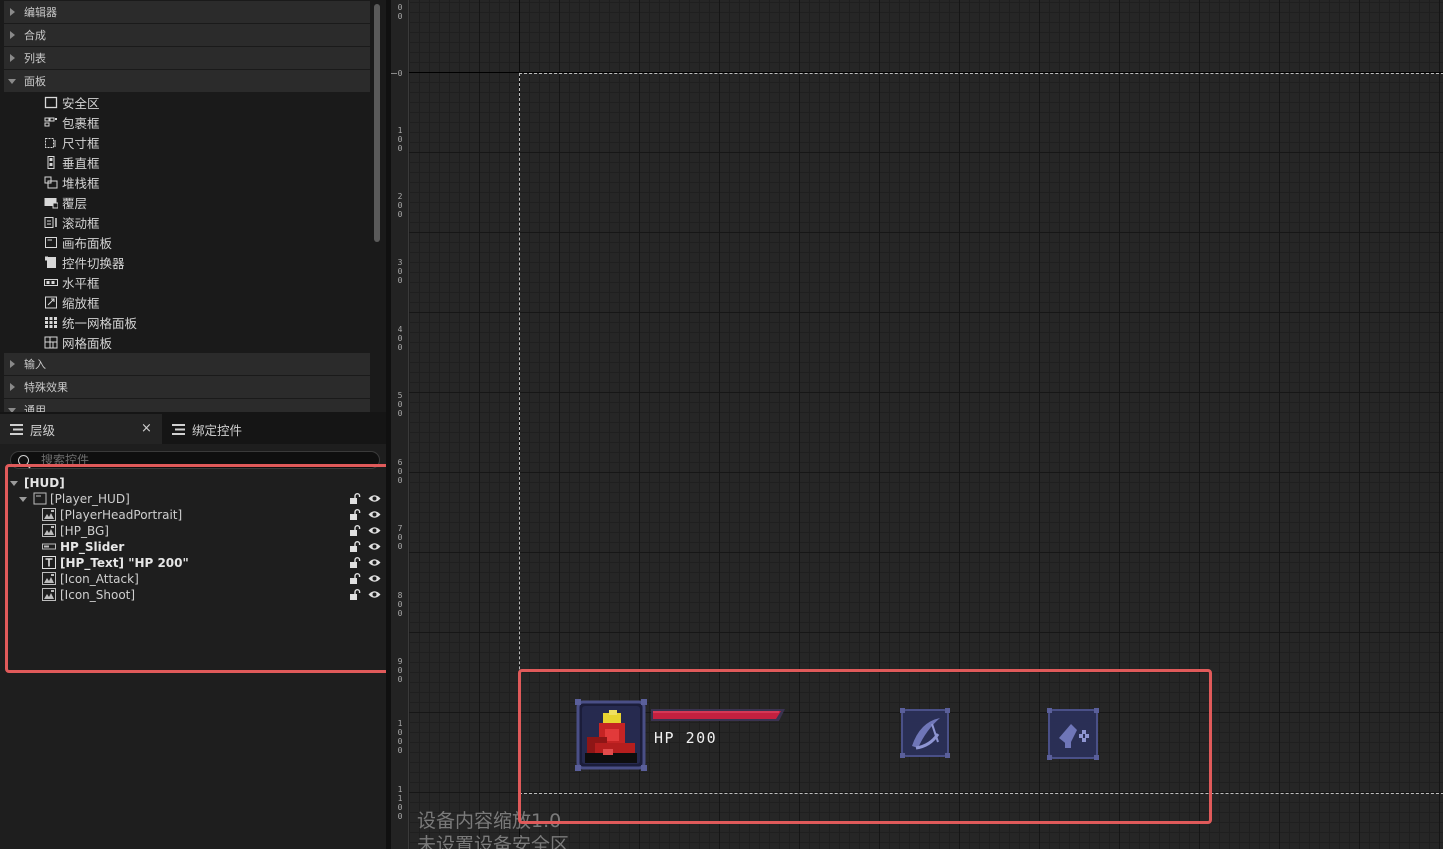  I want to click on player-head-portrait, so click(611, 735).